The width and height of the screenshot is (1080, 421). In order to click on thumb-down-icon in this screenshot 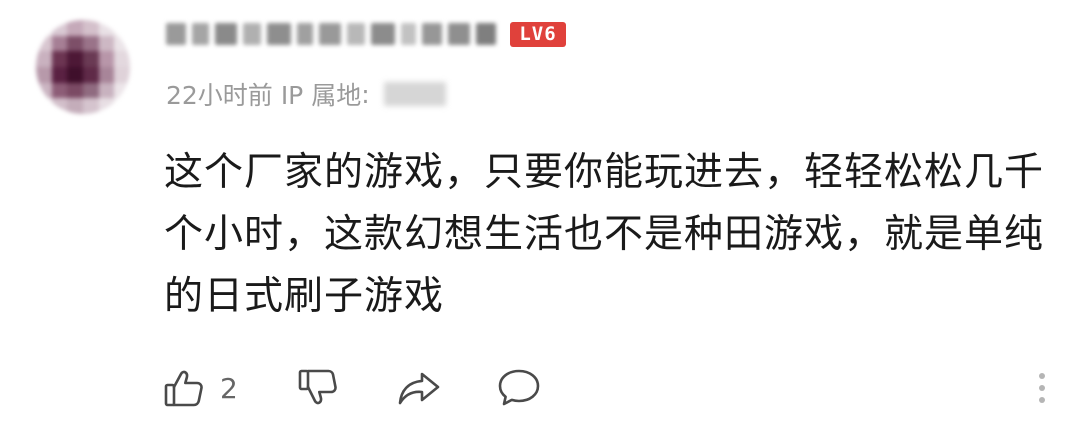, I will do `click(318, 388)`.